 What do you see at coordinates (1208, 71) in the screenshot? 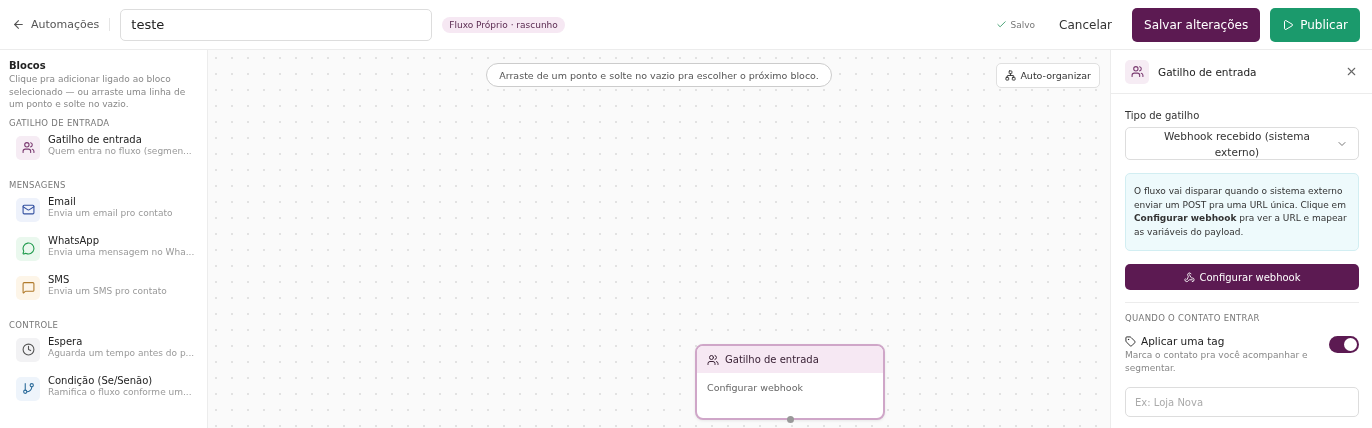
I see `panel-title: Gatilho de entrada` at bounding box center [1208, 71].